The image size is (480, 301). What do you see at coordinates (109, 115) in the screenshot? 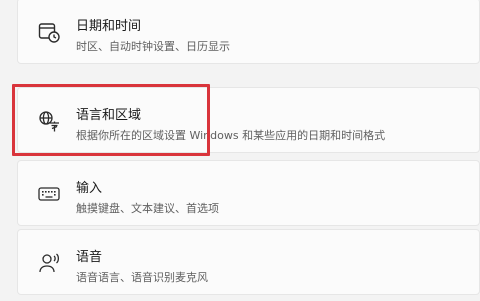
I see `settings-item-title: 语言和区域` at bounding box center [109, 115].